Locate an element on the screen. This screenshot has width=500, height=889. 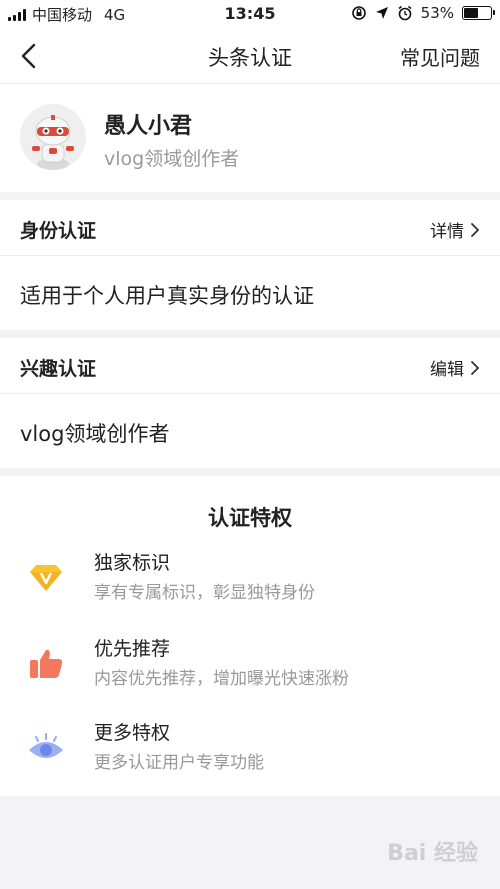
perk-name: 独家标识 is located at coordinates (132, 563).